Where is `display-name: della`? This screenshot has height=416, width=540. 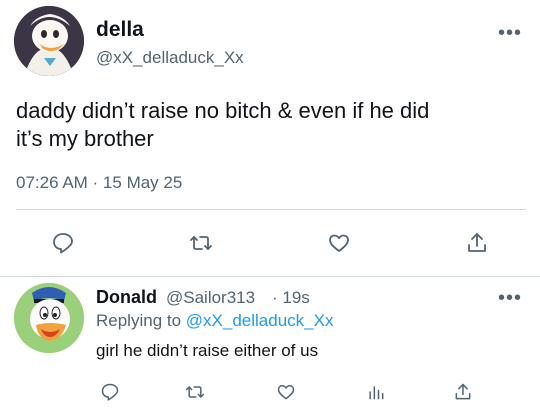
display-name: della is located at coordinates (120, 30).